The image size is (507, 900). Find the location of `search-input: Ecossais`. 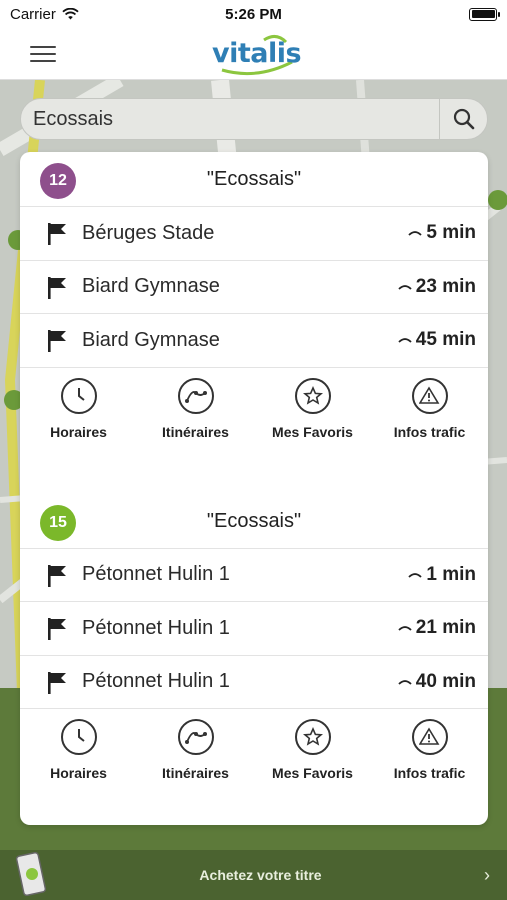

search-input: Ecossais is located at coordinates (230, 119).